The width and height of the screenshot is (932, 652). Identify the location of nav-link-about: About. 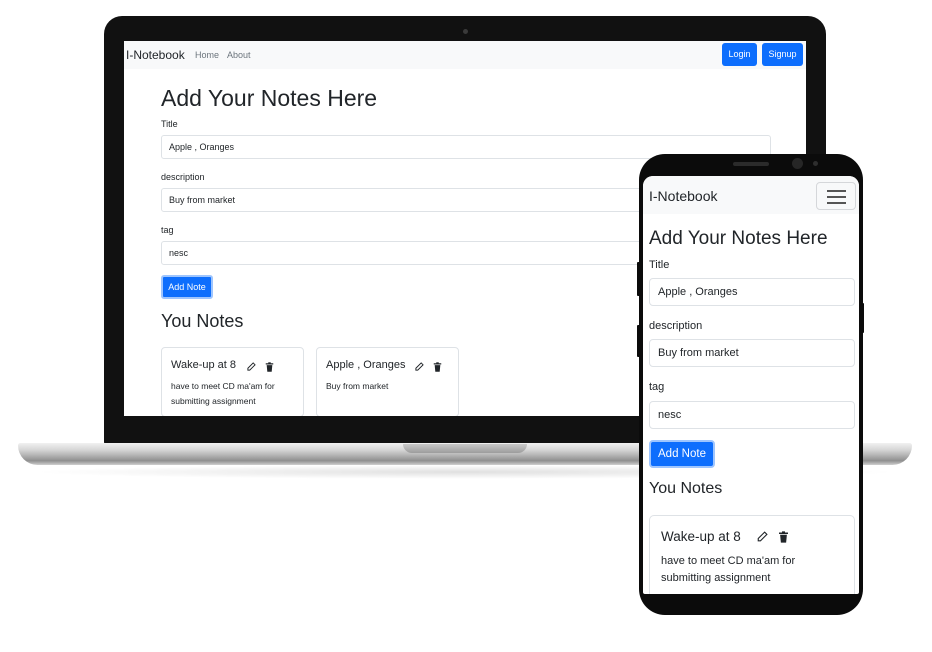
(239, 55).